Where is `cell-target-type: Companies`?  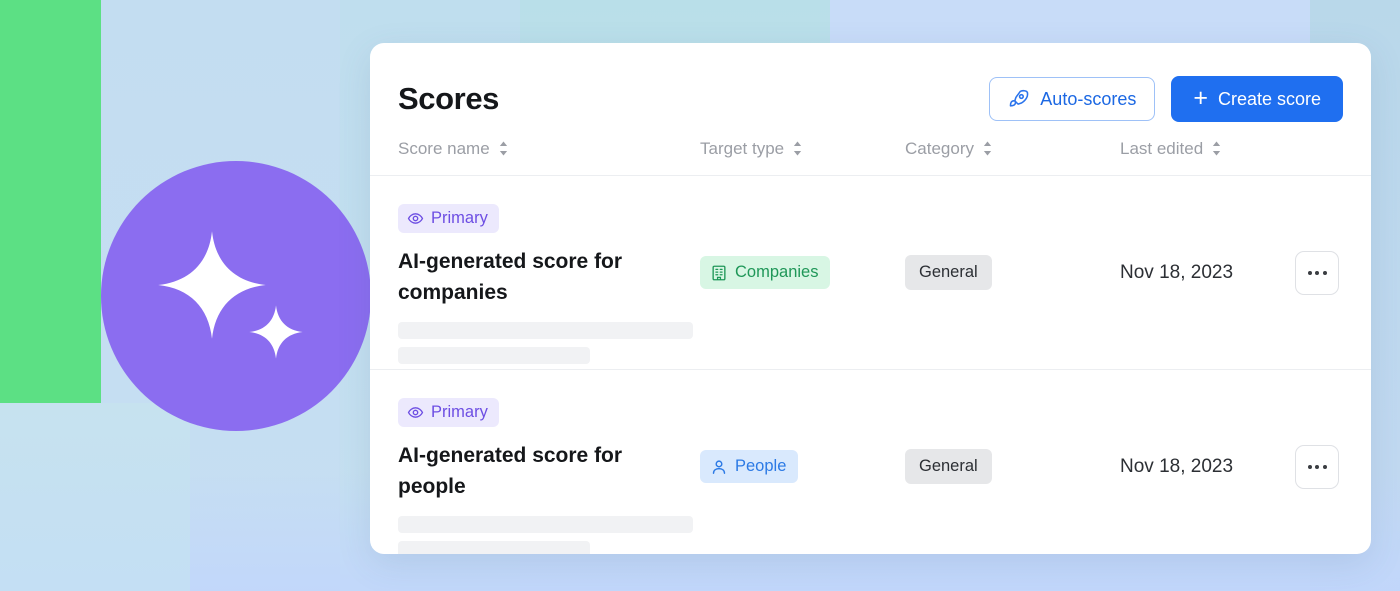 cell-target-type: Companies is located at coordinates (802, 272).